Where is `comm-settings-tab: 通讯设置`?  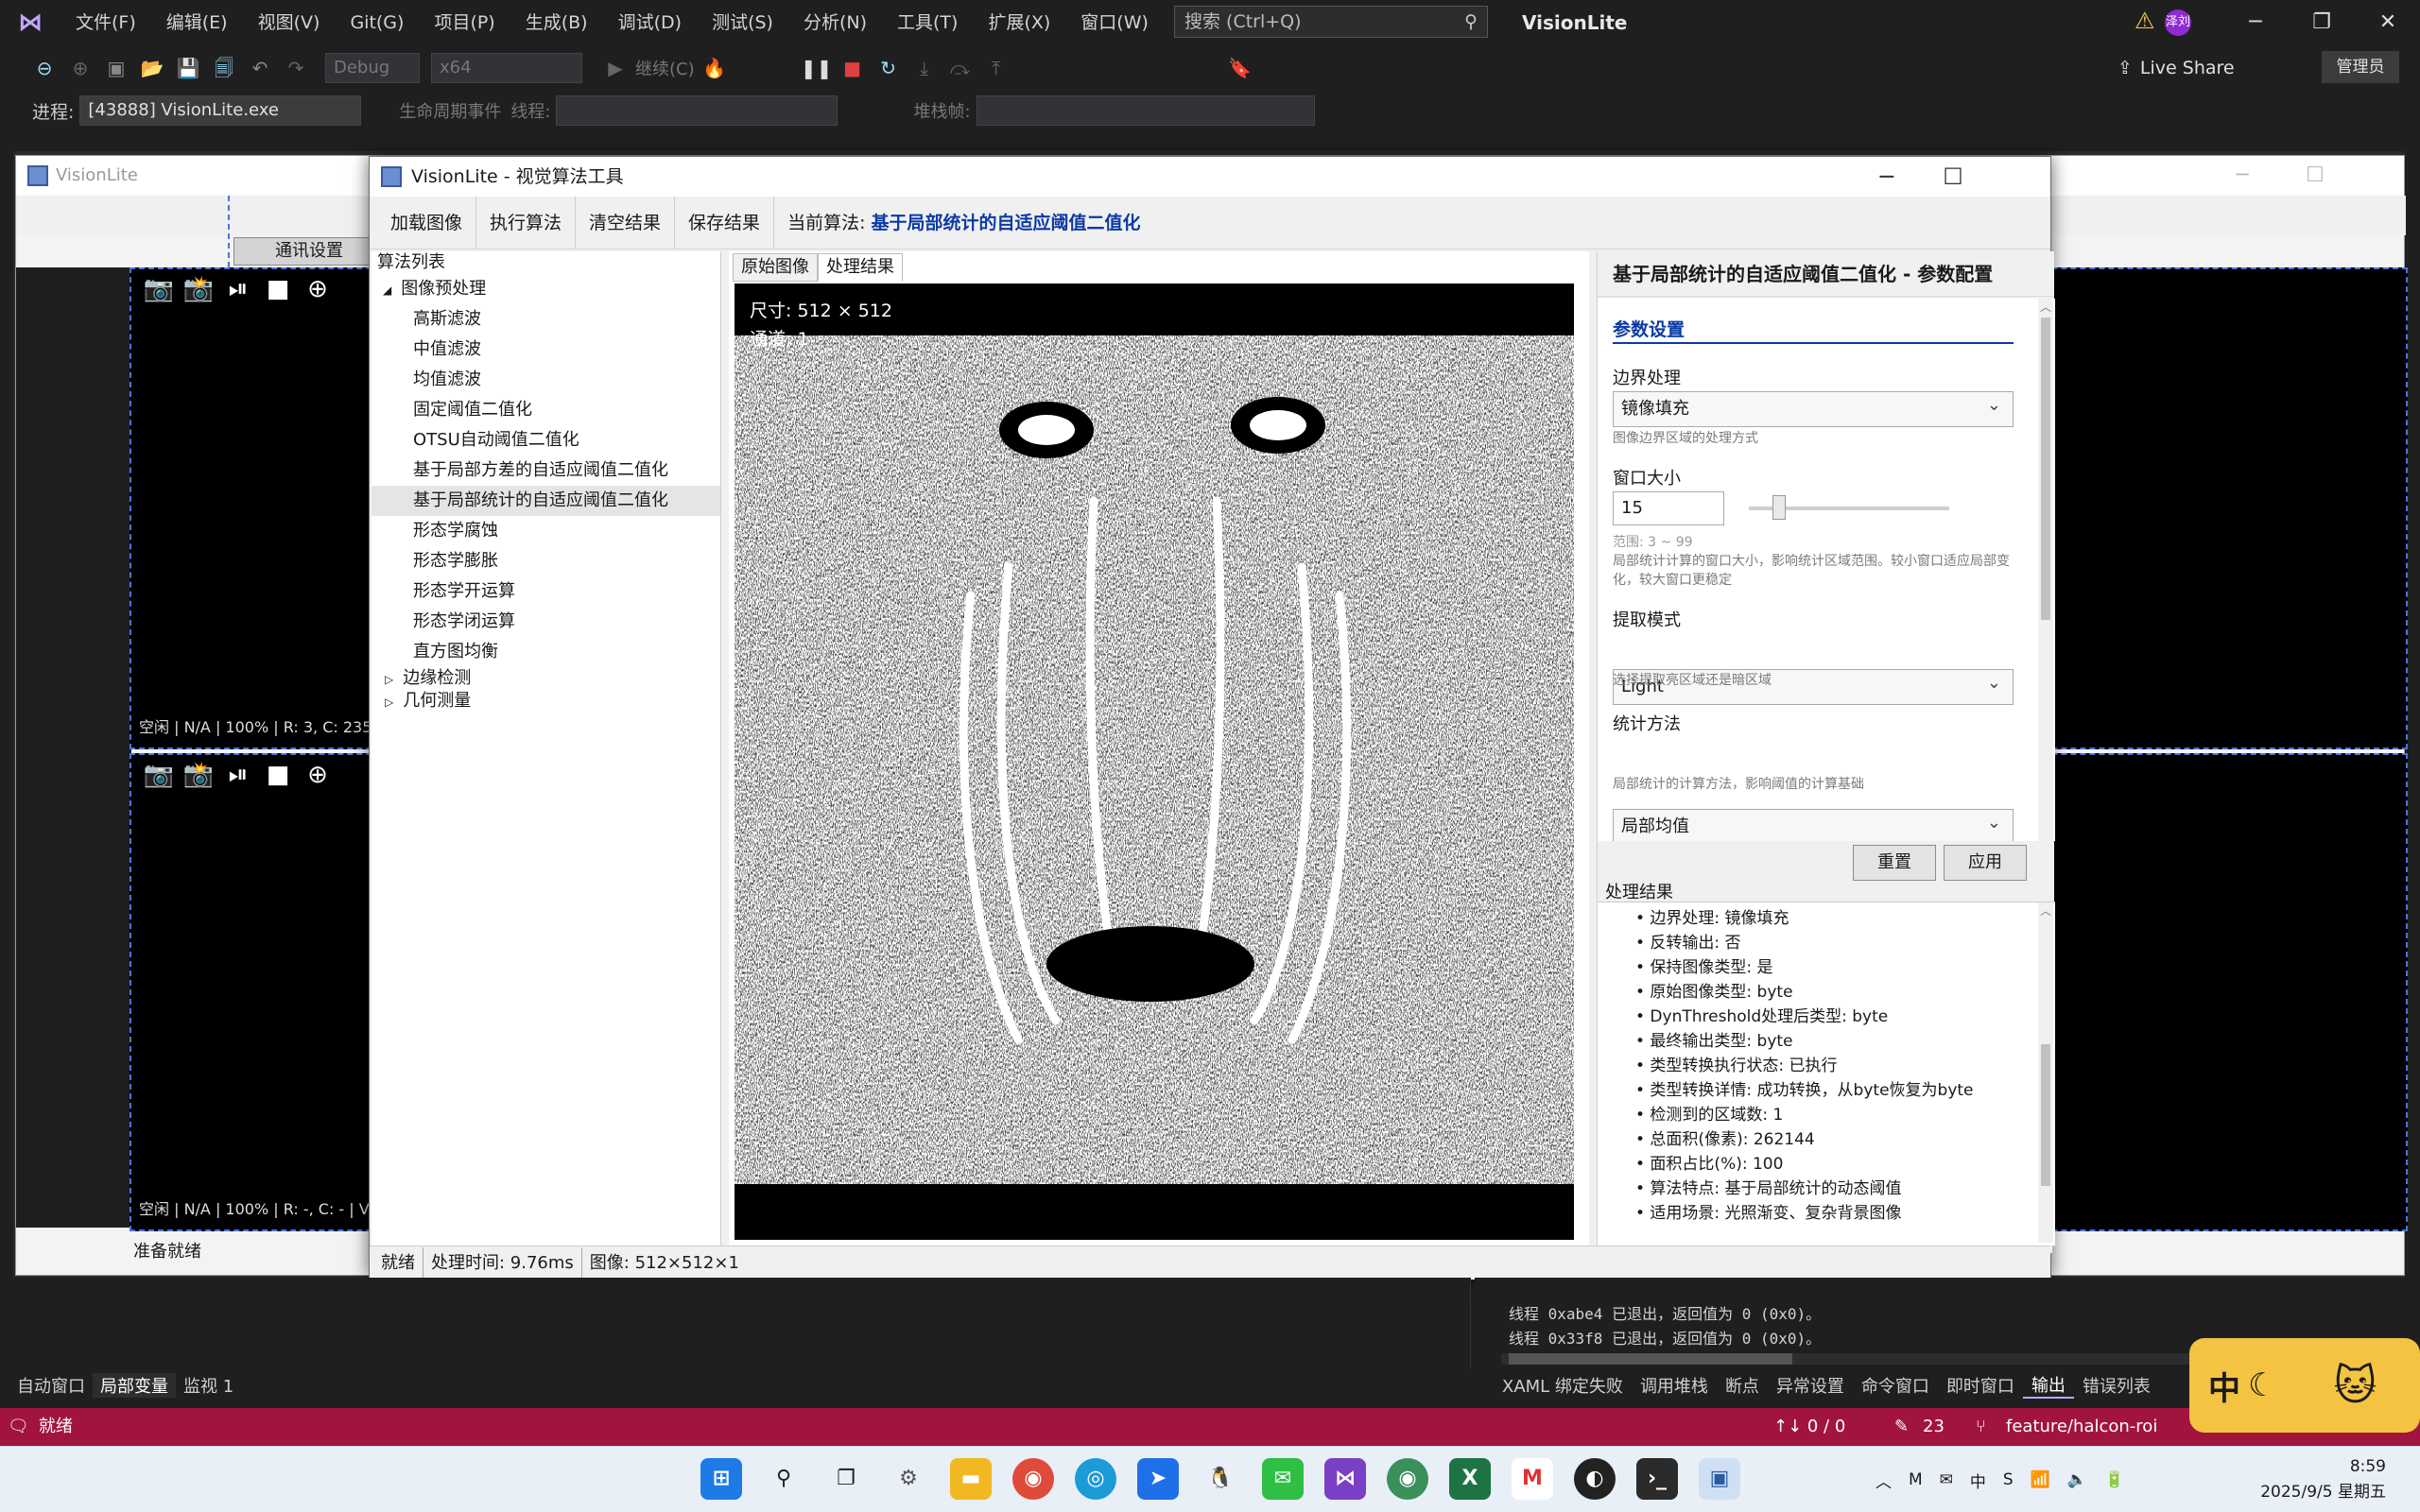
comm-settings-tab: 通讯设置 is located at coordinates (309, 251).